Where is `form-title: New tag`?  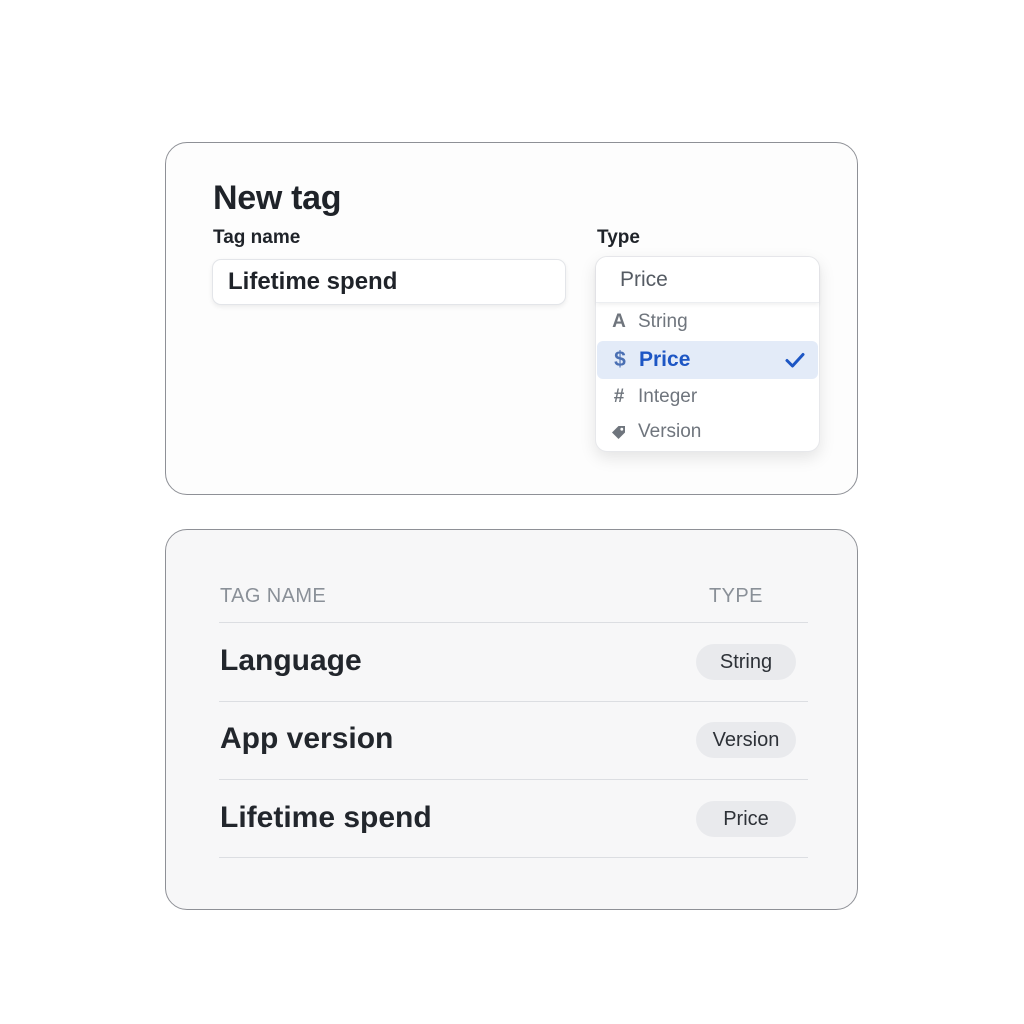 form-title: New tag is located at coordinates (277, 198).